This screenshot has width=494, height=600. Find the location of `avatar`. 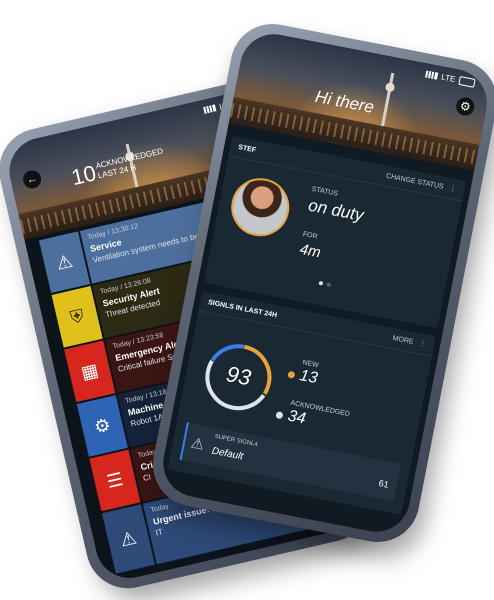

avatar is located at coordinates (260, 207).